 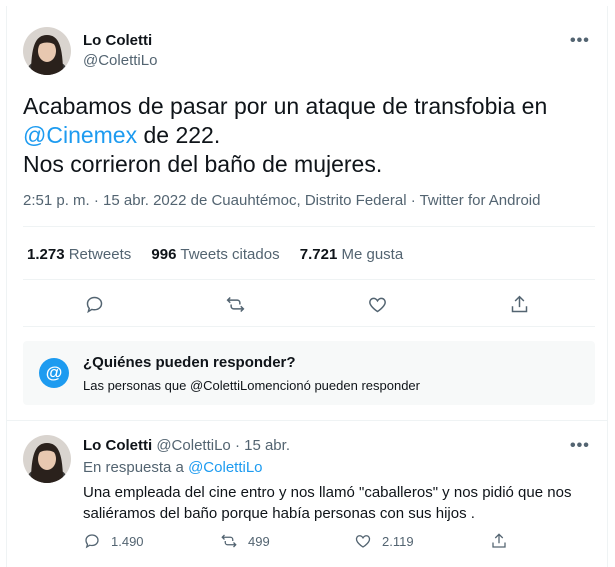 What do you see at coordinates (372, 254) in the screenshot?
I see `likes-label: Me gusta` at bounding box center [372, 254].